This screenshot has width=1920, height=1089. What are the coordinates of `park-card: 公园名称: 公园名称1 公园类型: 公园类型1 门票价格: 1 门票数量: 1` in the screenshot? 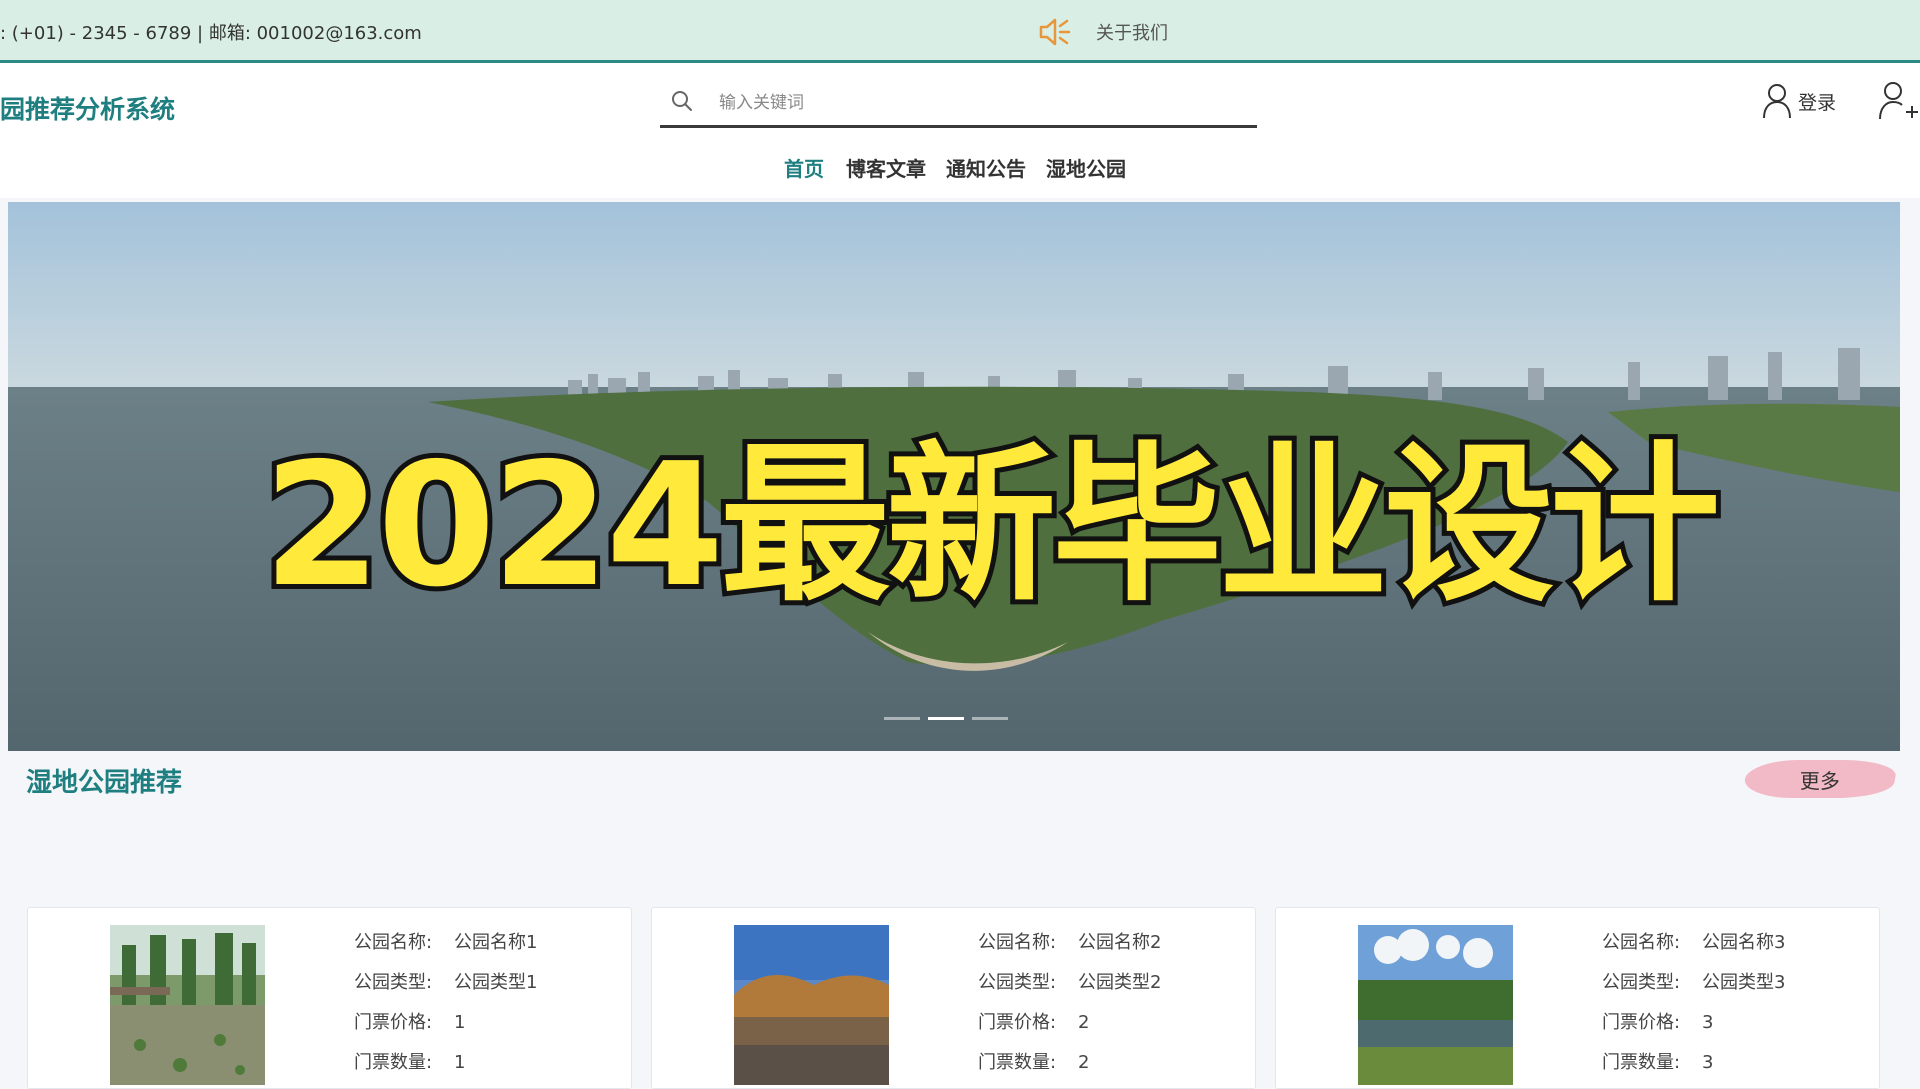 It's located at (329, 998).